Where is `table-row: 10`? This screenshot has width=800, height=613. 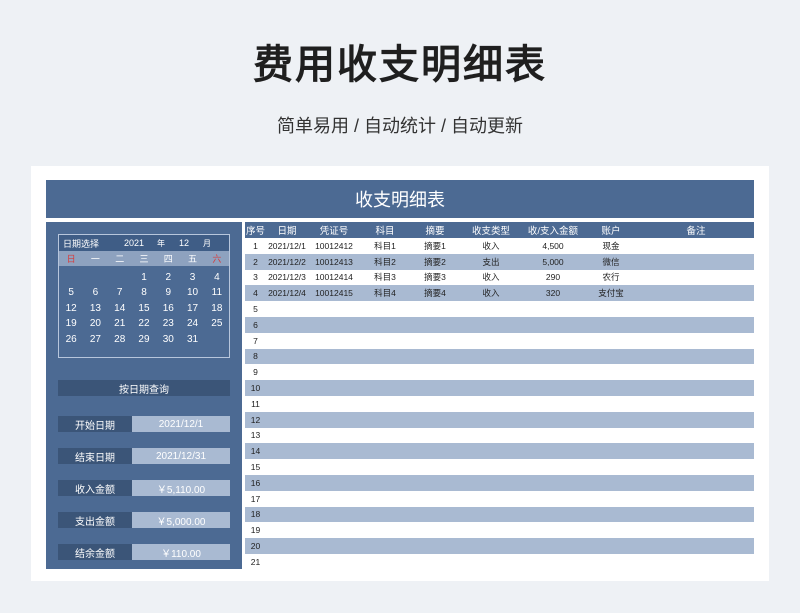
table-row: 10 is located at coordinates (499, 388).